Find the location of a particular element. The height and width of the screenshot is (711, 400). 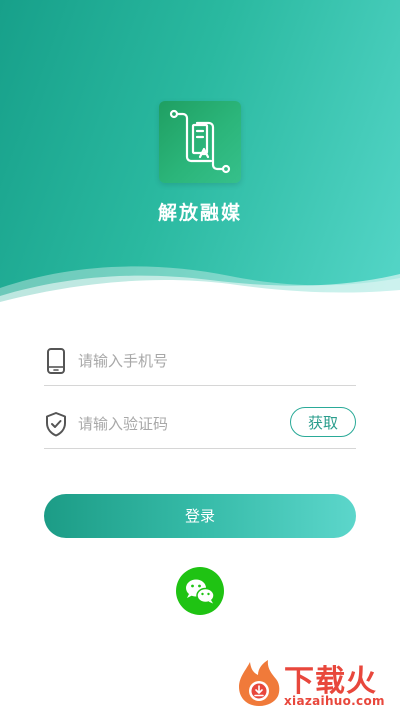

code-field: 获取 is located at coordinates (200, 426).